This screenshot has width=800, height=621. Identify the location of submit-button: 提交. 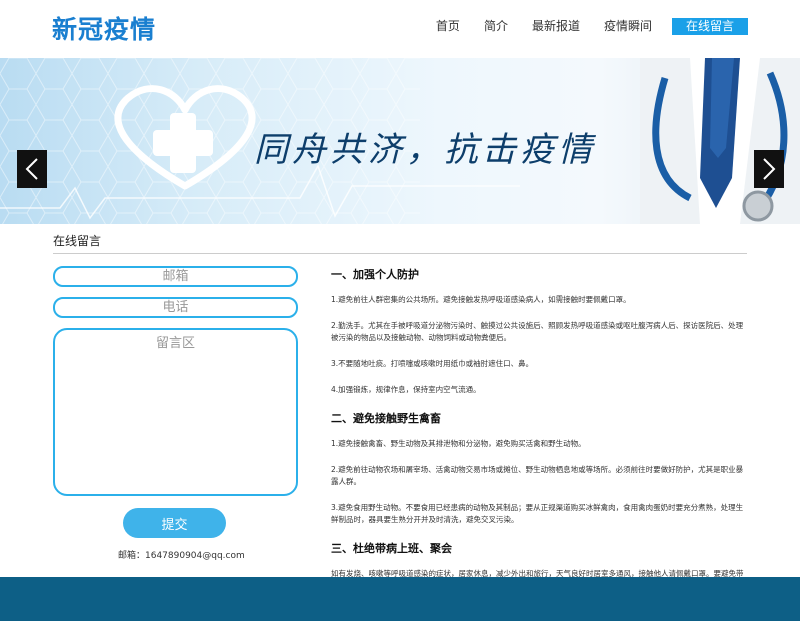
(174, 523).